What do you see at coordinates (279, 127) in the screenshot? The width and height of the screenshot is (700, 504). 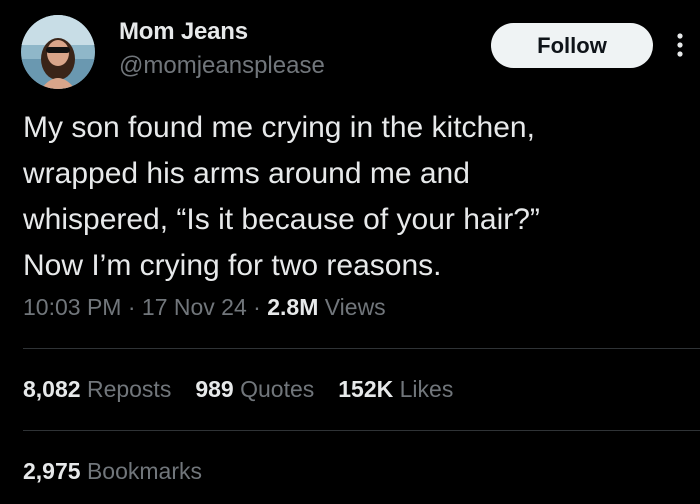 I see `tweet-line: My son found me crying in the kitchen,` at bounding box center [279, 127].